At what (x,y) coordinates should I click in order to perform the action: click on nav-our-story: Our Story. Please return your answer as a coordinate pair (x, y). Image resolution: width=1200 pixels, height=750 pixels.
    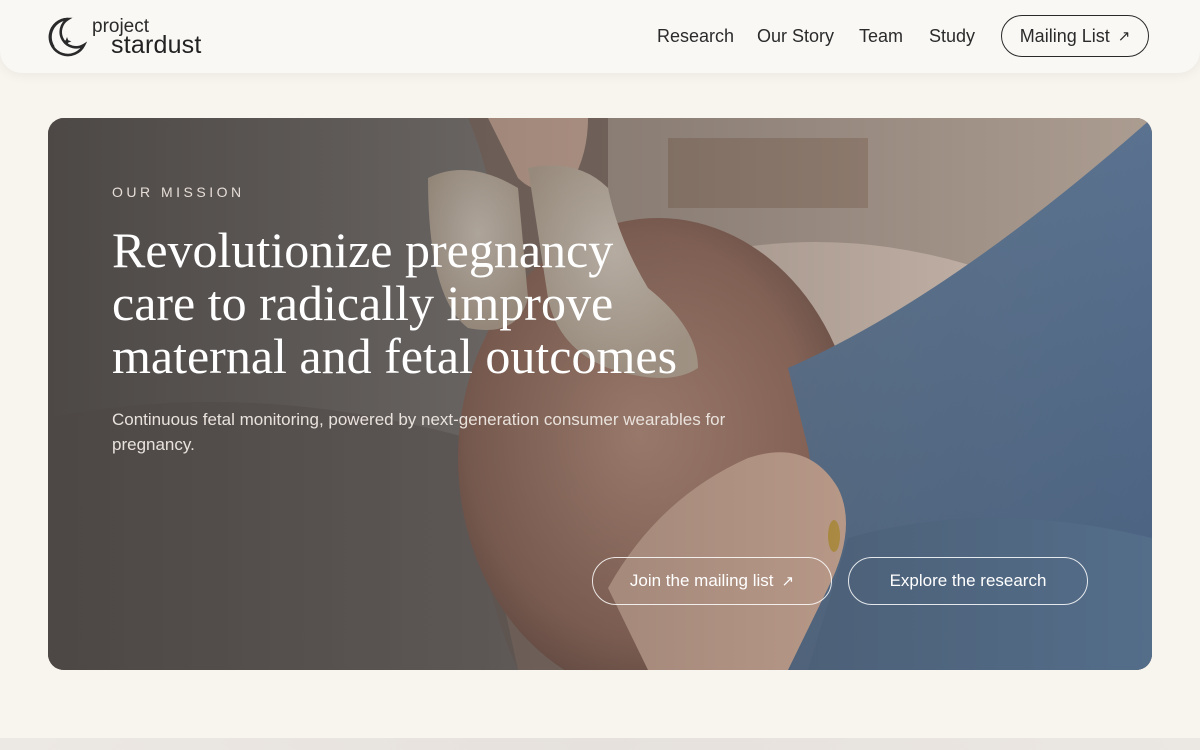
    Looking at the image, I should click on (795, 36).